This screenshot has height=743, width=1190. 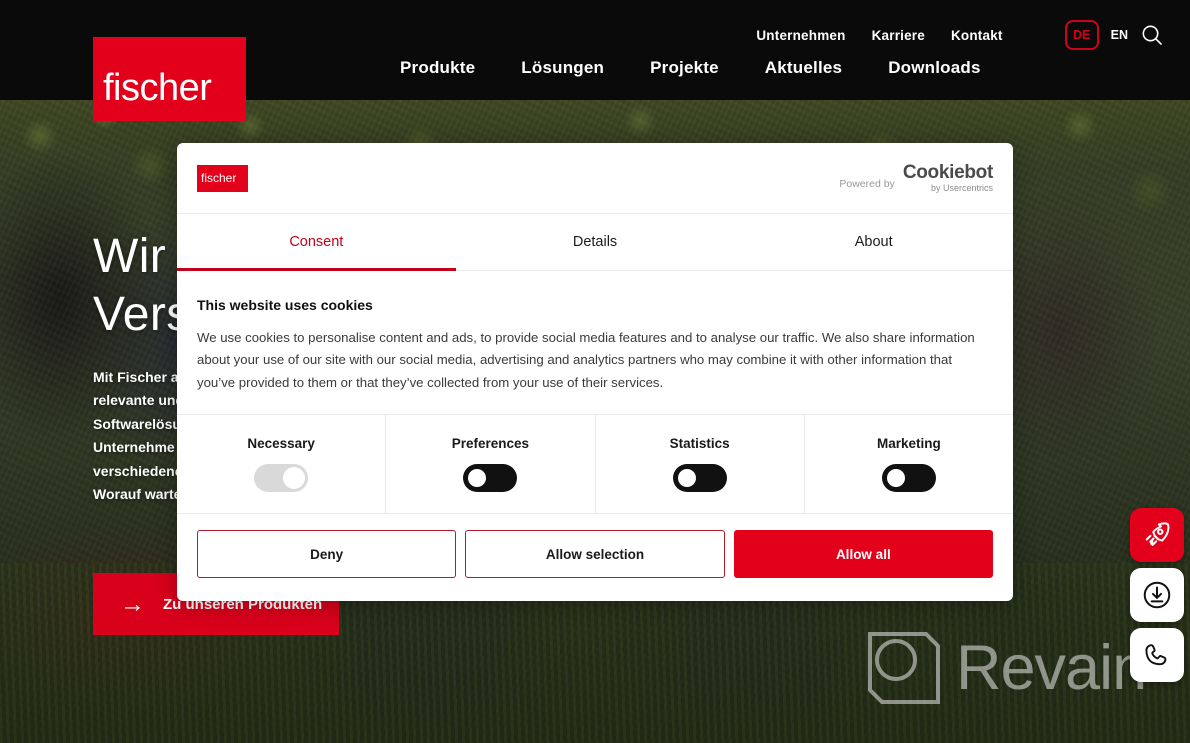 I want to click on allow-selection-button: Allow selection, so click(x=595, y=554).